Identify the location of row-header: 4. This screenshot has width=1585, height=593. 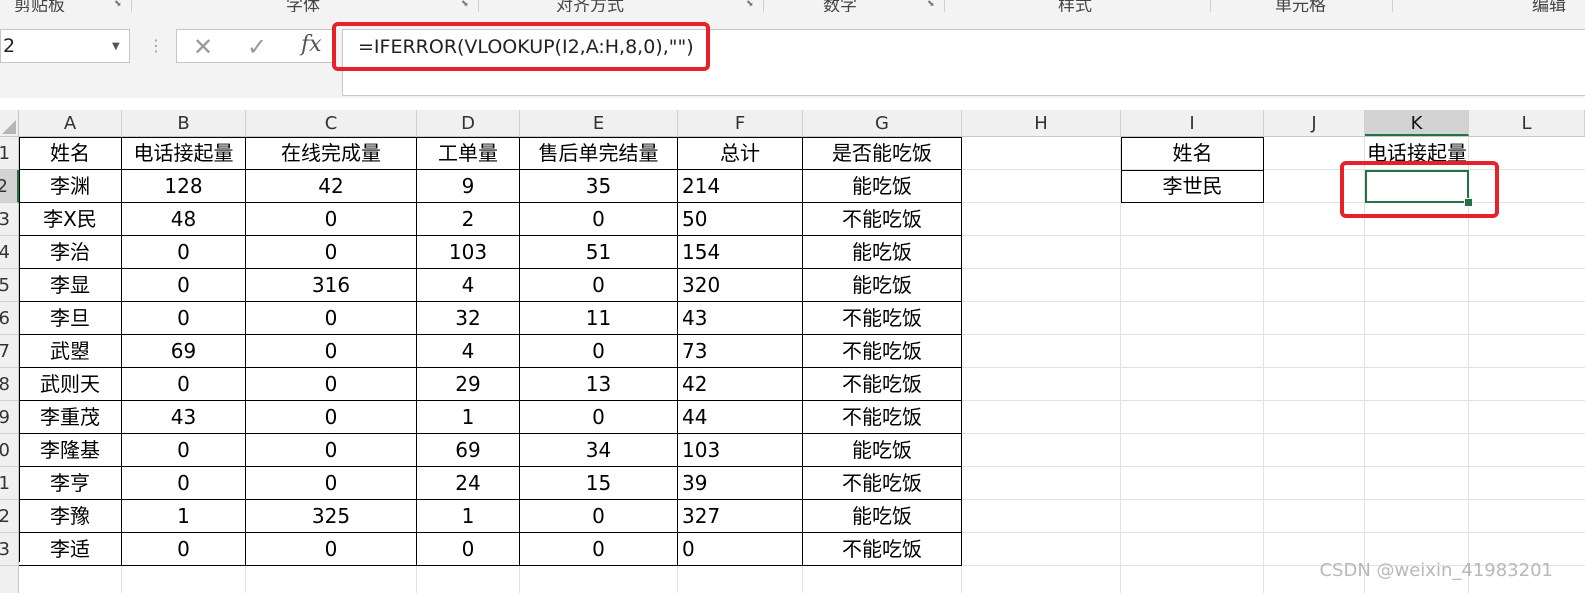
(9, 252).